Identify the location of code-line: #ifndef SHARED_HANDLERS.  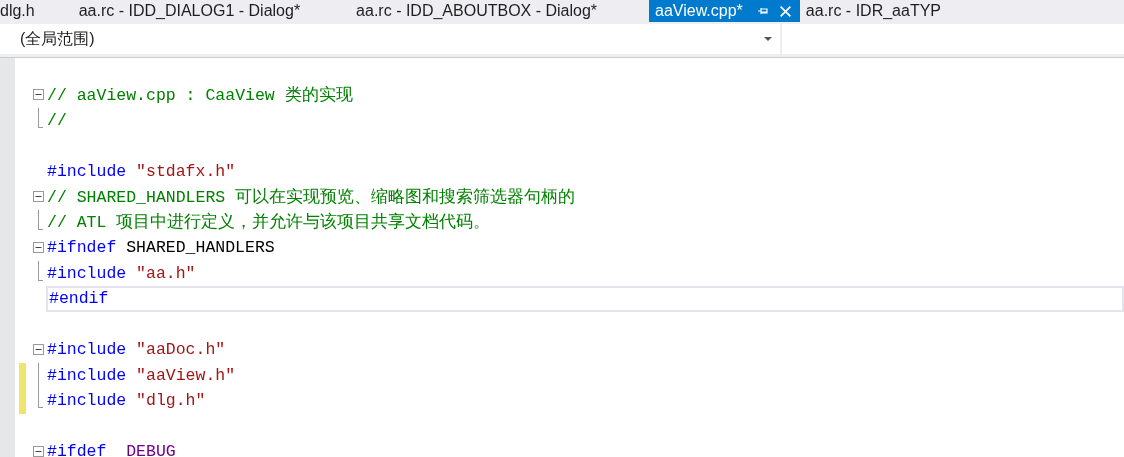
(161, 248).